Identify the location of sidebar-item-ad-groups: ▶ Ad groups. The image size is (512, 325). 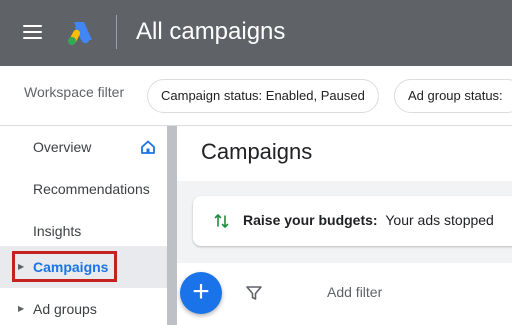
(83, 306).